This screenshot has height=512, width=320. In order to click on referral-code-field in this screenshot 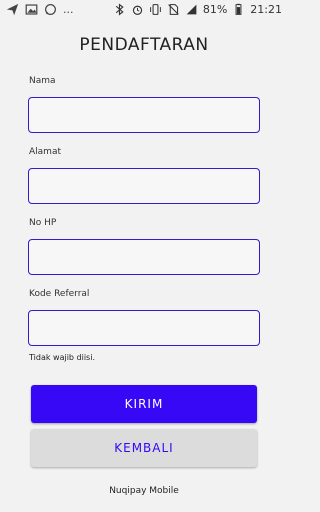, I will do `click(144, 328)`.